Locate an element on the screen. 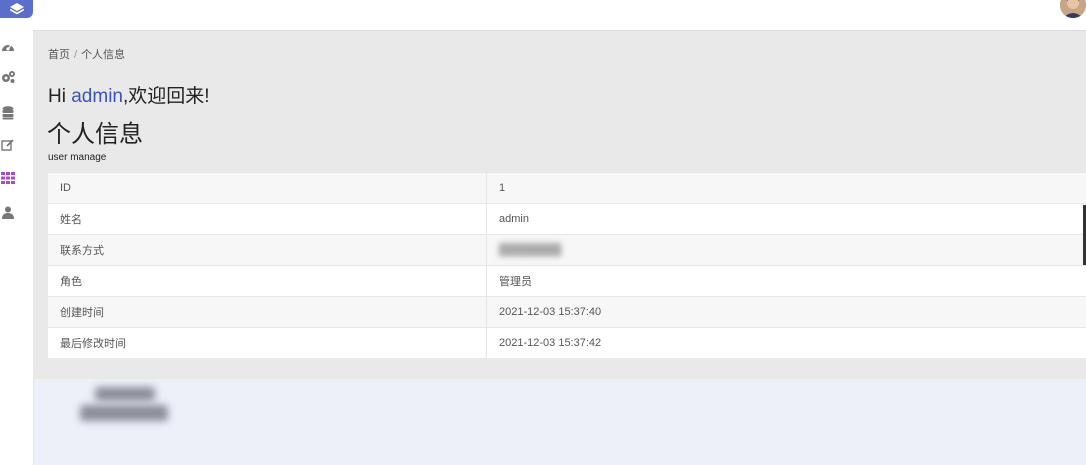 This screenshot has height=465, width=1086. table-row: ID 1 is located at coordinates (567, 188).